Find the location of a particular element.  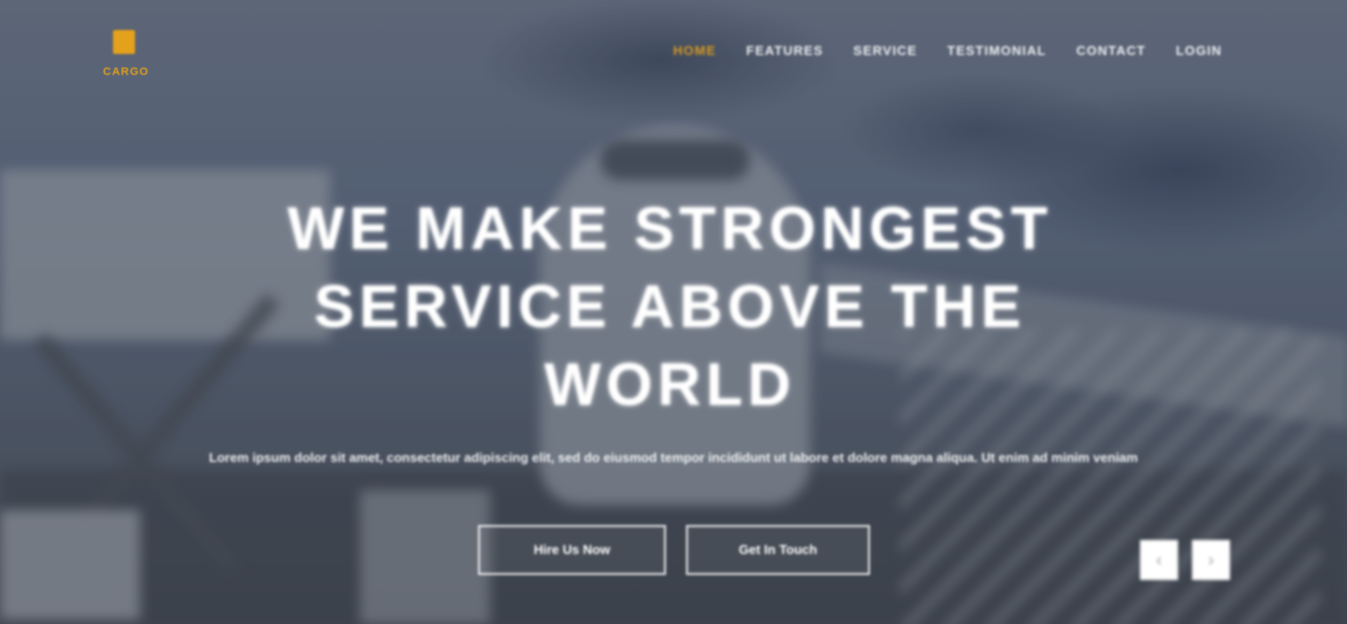

slider-next-button: › is located at coordinates (1211, 560).